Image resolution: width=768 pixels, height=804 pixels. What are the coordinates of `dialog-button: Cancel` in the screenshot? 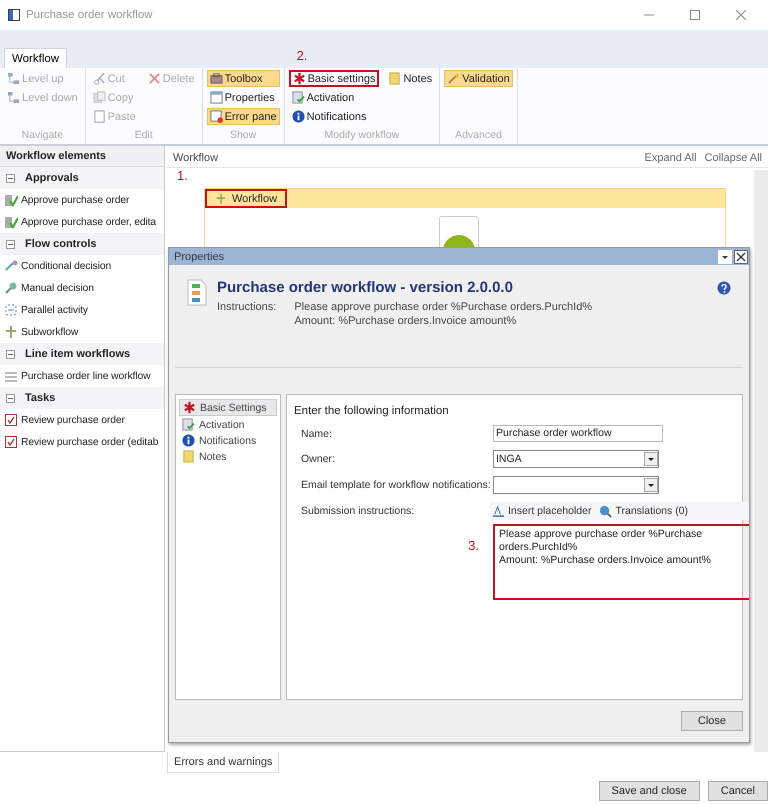 It's located at (738, 791).